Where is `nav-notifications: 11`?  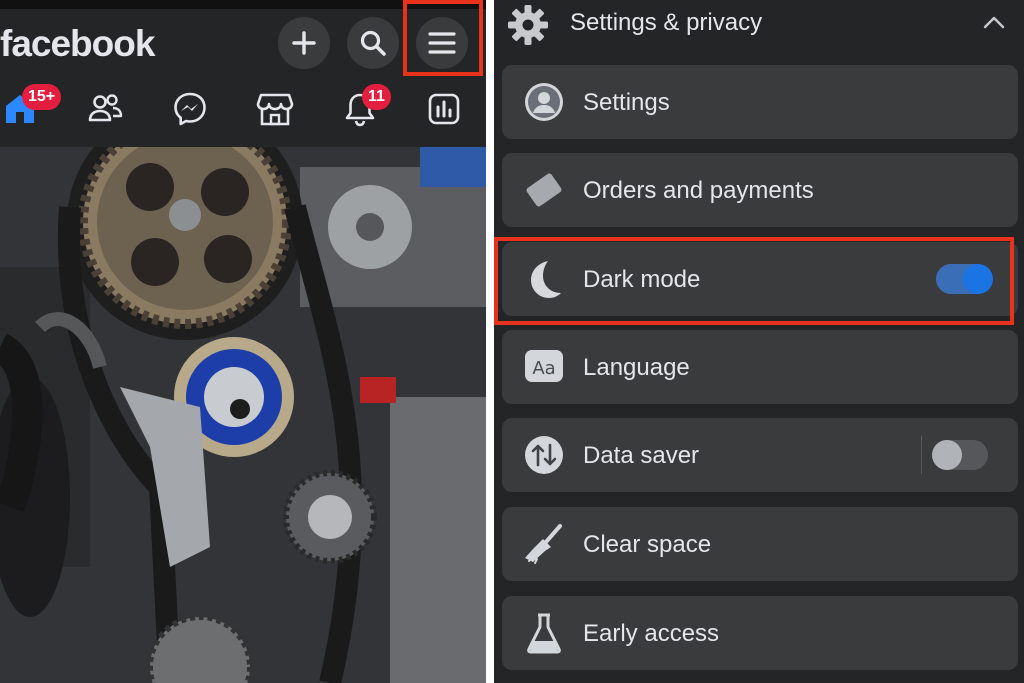
nav-notifications: 11 is located at coordinates (365, 106).